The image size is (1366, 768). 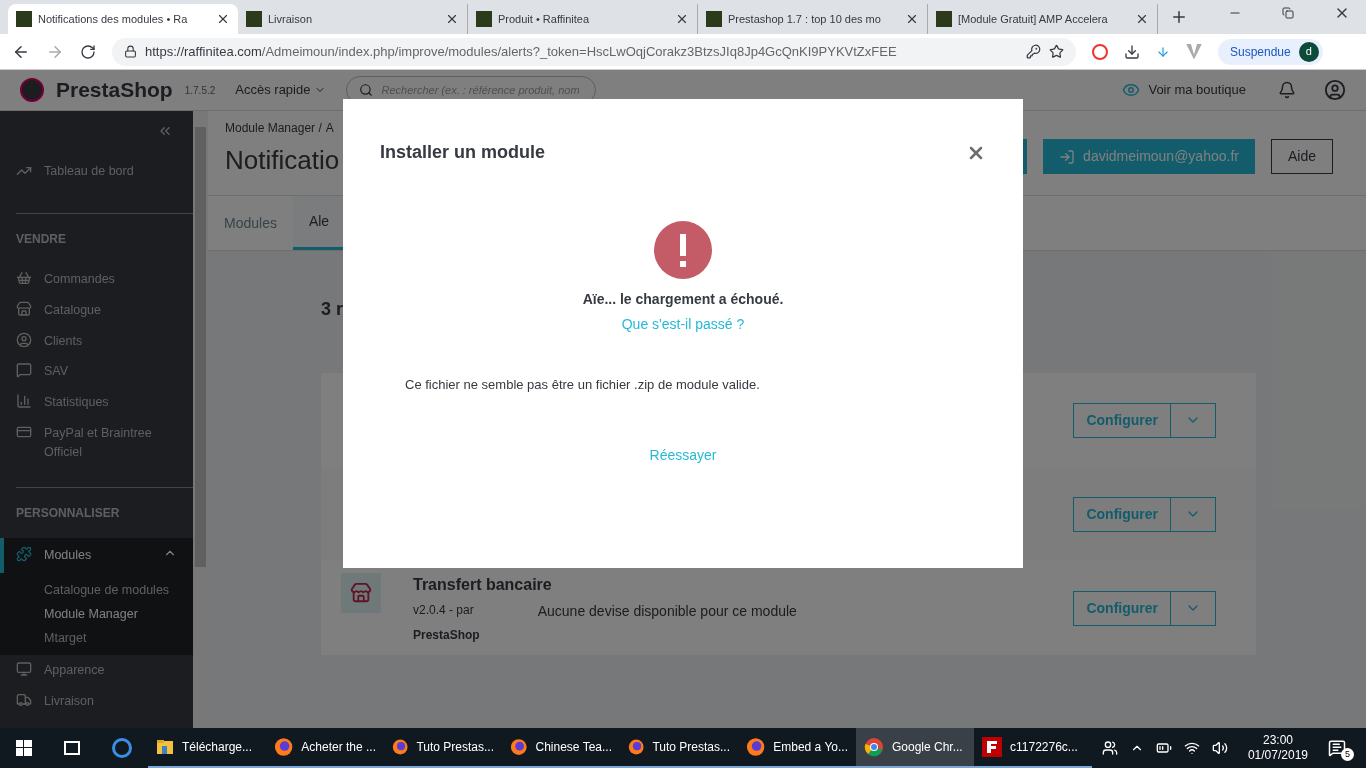 I want to click on menu-item: Statistiques, so click(x=96, y=402).